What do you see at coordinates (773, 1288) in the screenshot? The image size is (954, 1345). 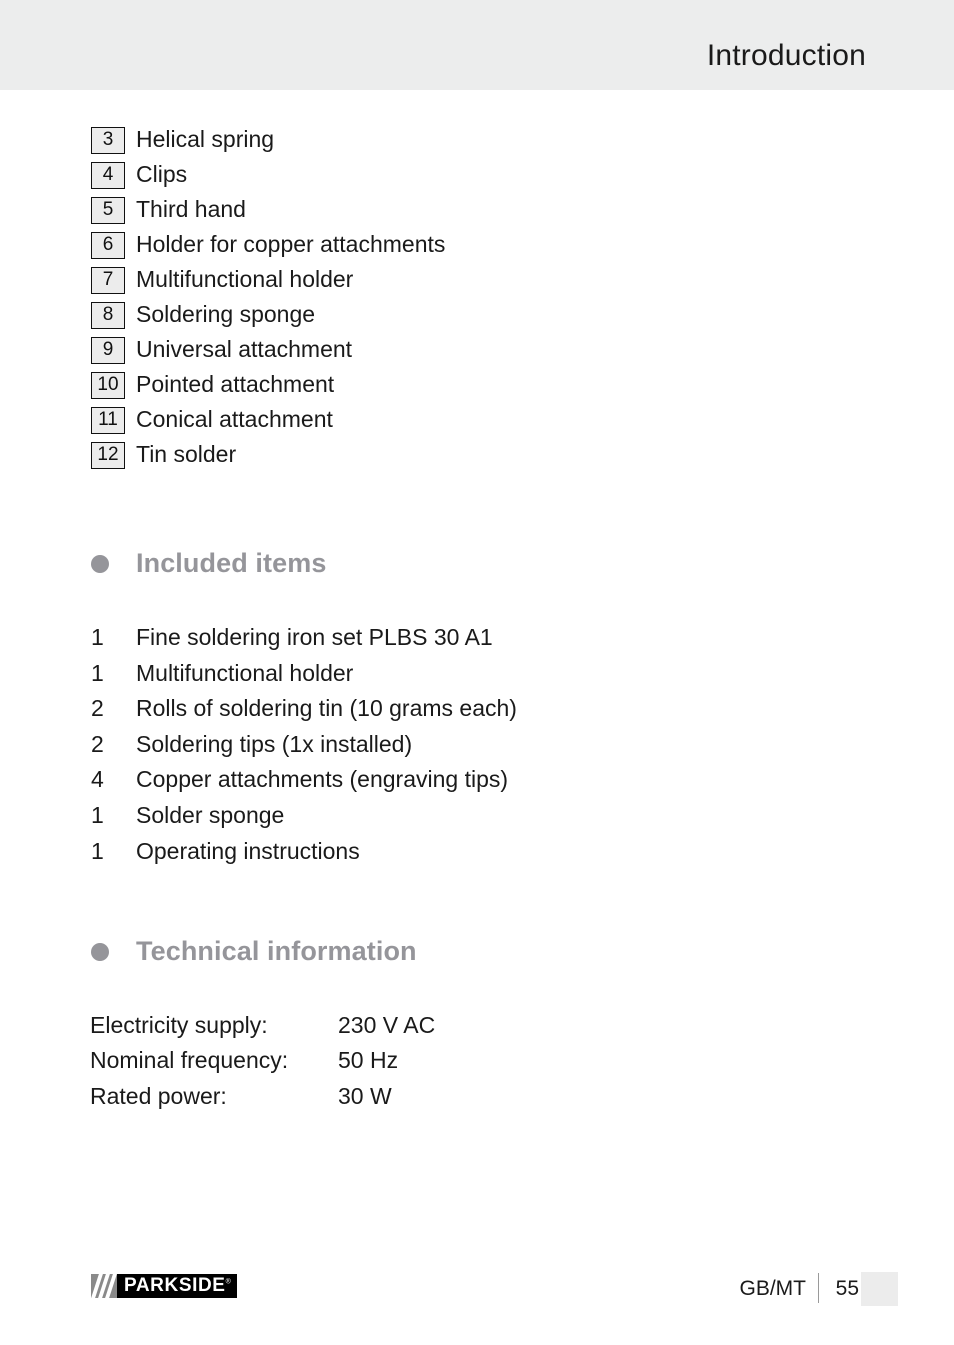 I see `footer-locale: GB/MT` at bounding box center [773, 1288].